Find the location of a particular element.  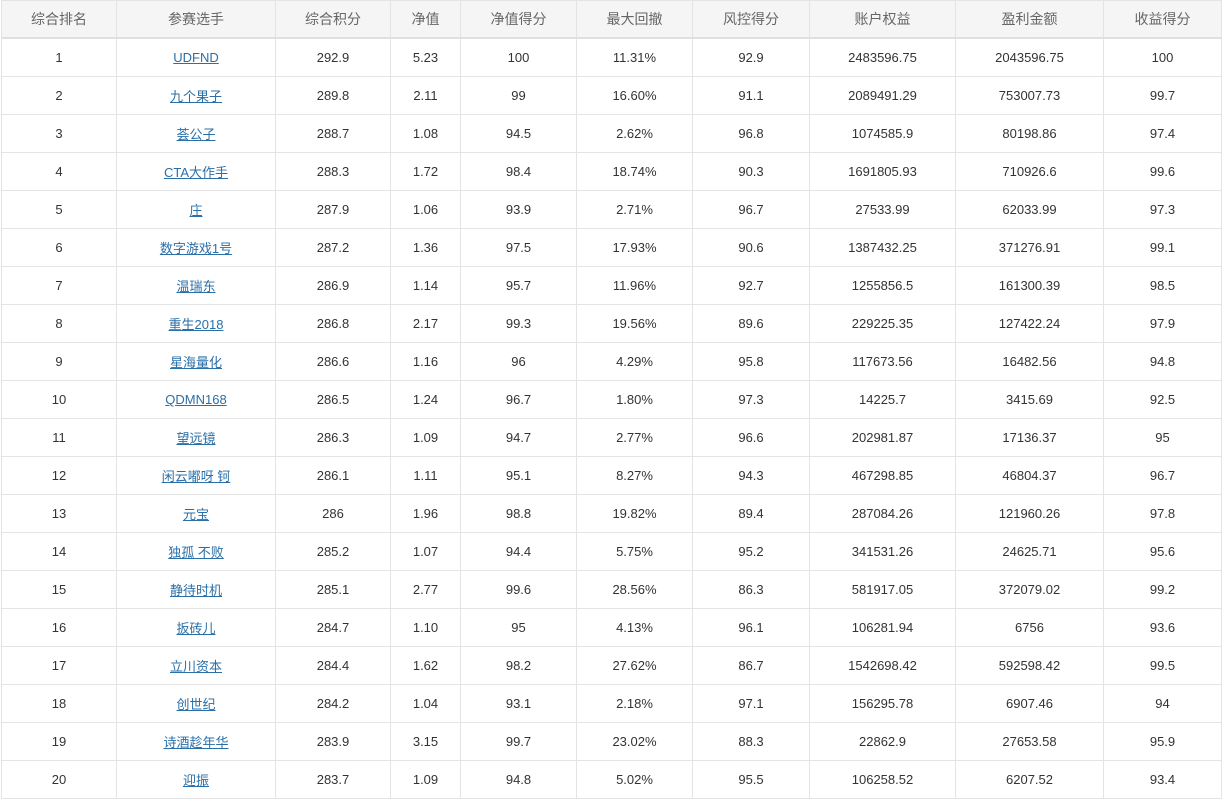

cell-nav: 2.11 is located at coordinates (425, 95).